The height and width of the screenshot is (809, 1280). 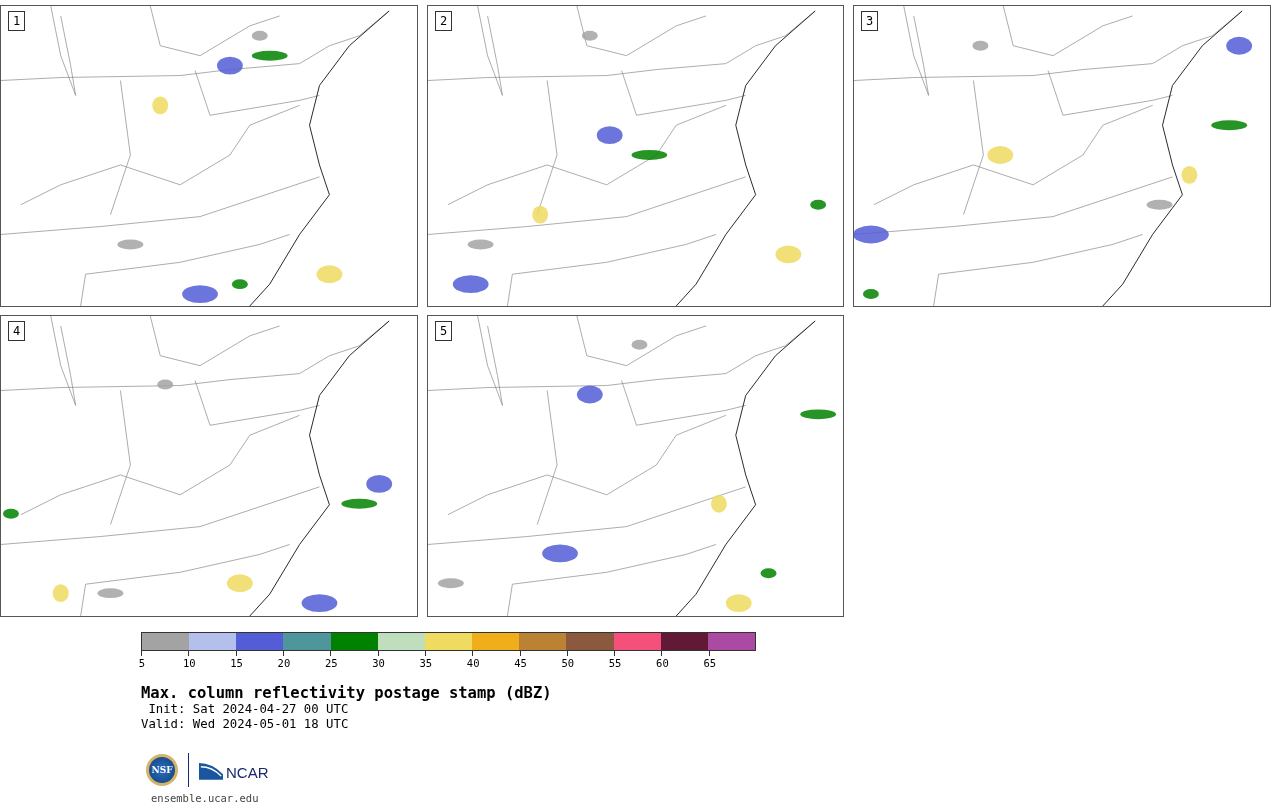 What do you see at coordinates (162, 770) in the screenshot?
I see `nsf-logo: NSF` at bounding box center [162, 770].